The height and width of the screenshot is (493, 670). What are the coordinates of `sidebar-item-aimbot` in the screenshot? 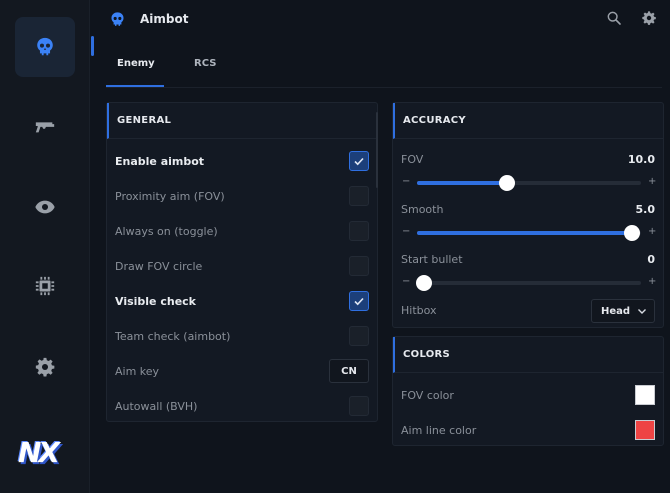 It's located at (45, 47).